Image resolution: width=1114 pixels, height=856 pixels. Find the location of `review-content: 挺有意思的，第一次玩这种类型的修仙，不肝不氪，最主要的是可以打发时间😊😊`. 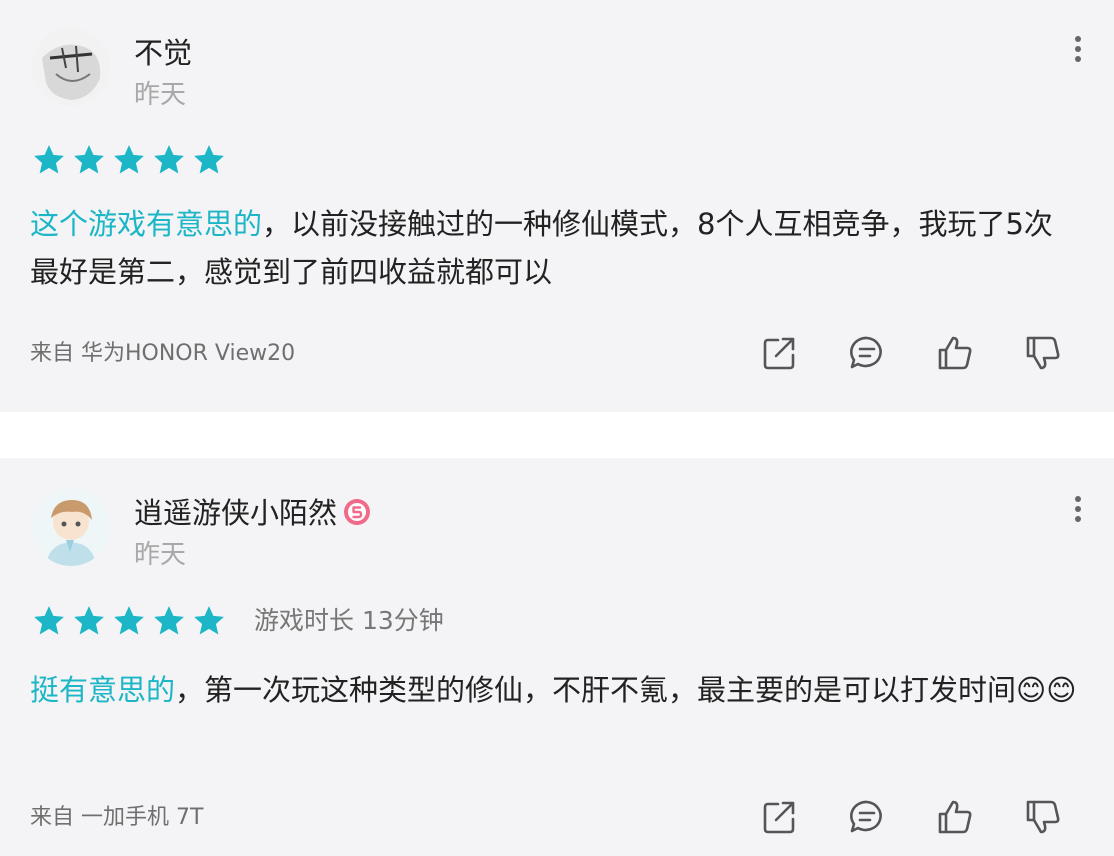

review-content: 挺有意思的，第一次玩这种类型的修仙，不肝不氪，最主要的是可以打发时间😊😊 is located at coordinates (555, 690).